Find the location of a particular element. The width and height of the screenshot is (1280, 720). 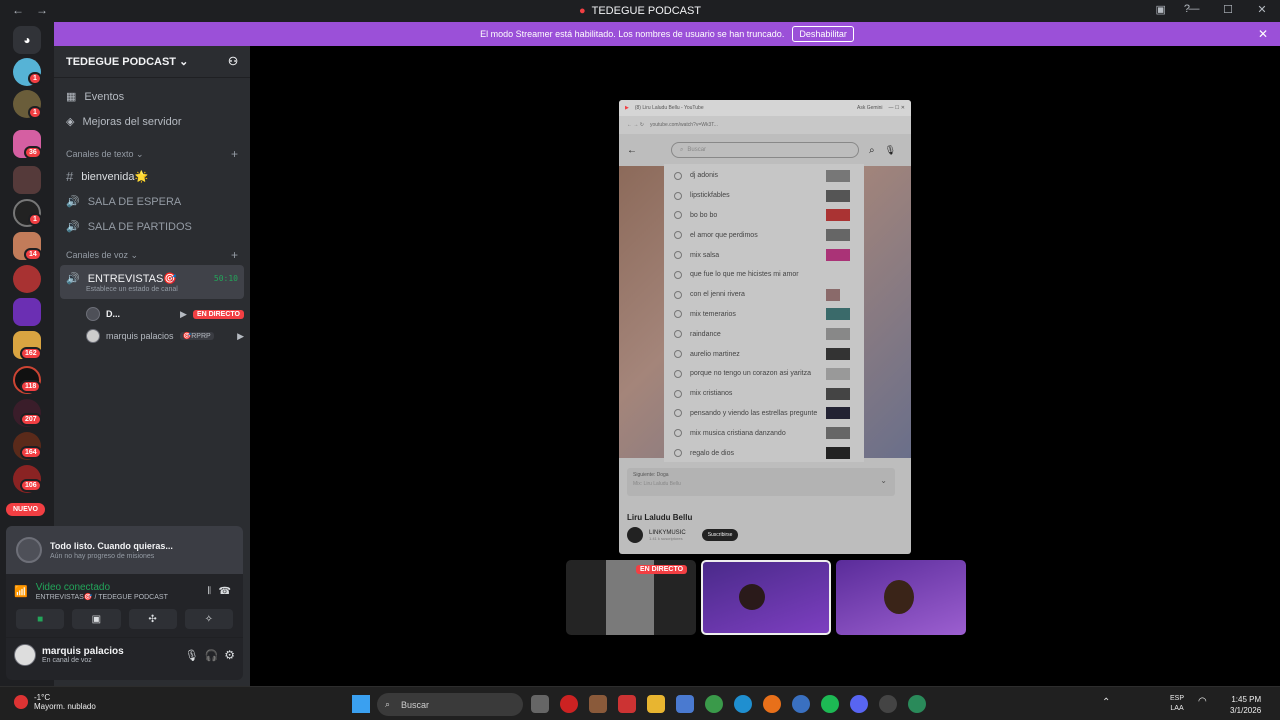

suggestion-text: el amor que perdimos is located at coordinates (724, 235).